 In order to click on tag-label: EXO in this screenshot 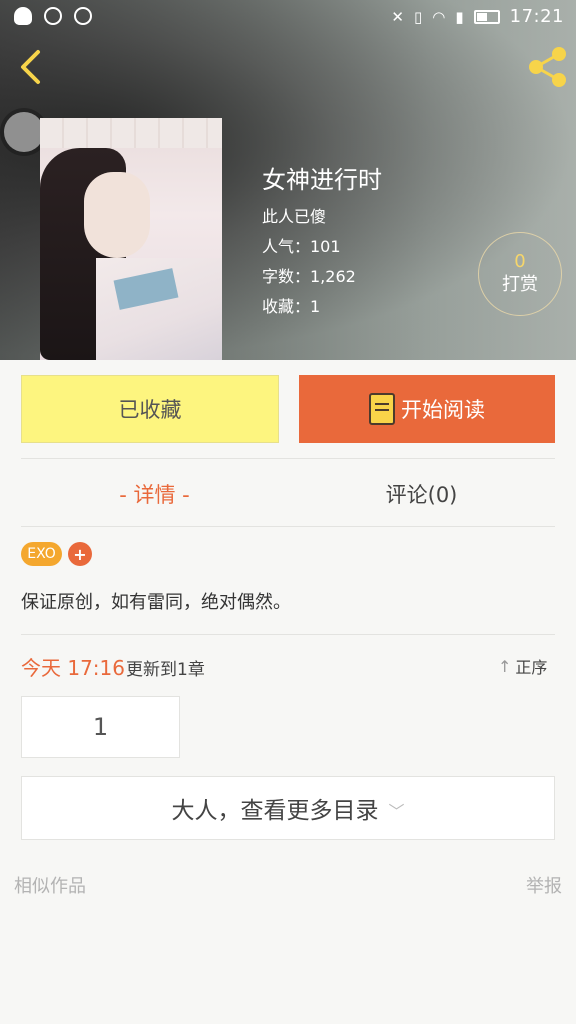, I will do `click(41, 554)`.